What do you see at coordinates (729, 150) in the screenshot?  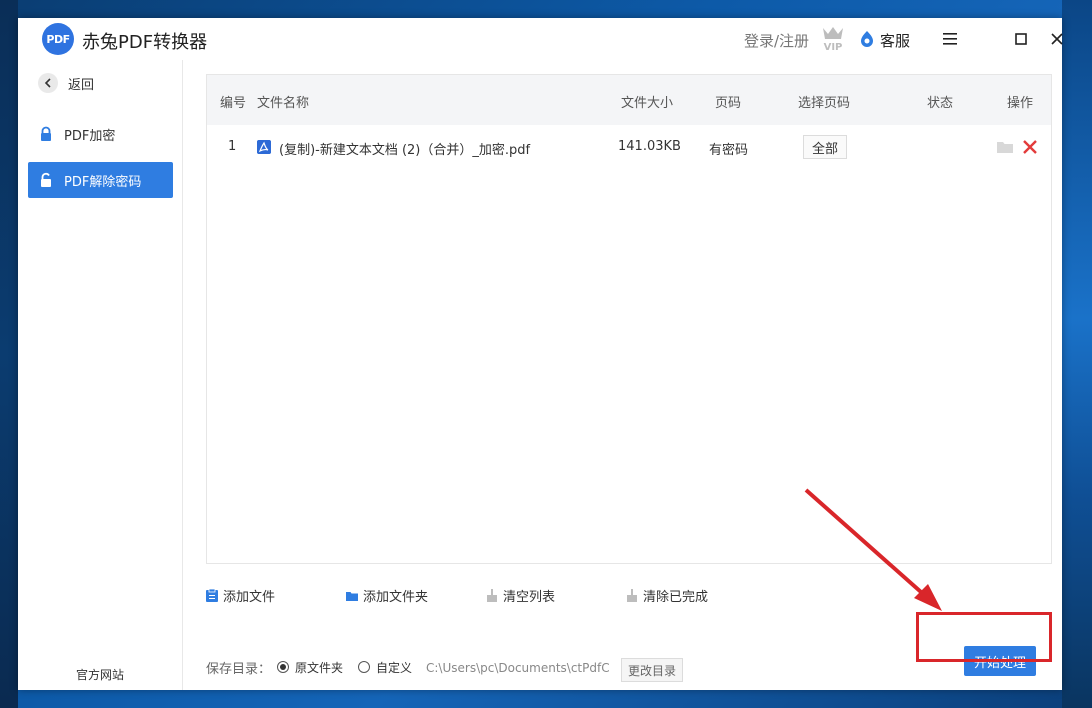 I see `row-pages: 有密码` at bounding box center [729, 150].